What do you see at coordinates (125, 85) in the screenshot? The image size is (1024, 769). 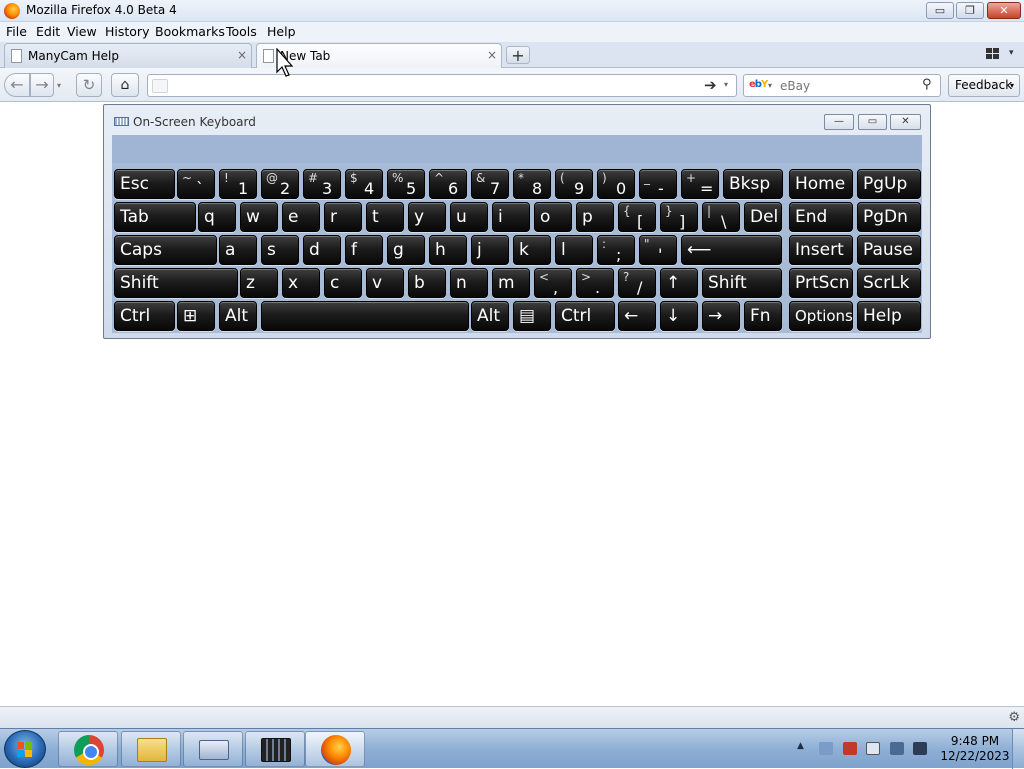 I see `home-button: ⌂` at bounding box center [125, 85].